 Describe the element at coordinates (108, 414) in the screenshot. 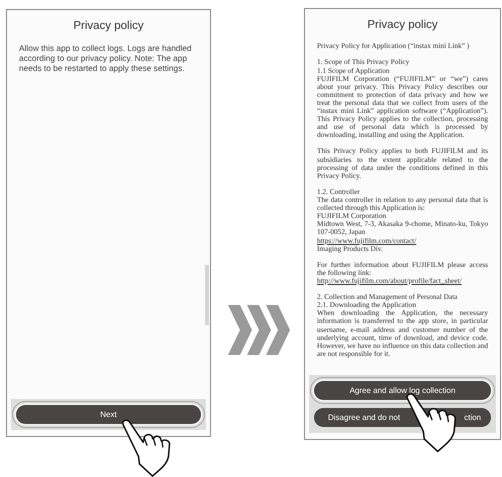

I see `action-button: Next` at that location.